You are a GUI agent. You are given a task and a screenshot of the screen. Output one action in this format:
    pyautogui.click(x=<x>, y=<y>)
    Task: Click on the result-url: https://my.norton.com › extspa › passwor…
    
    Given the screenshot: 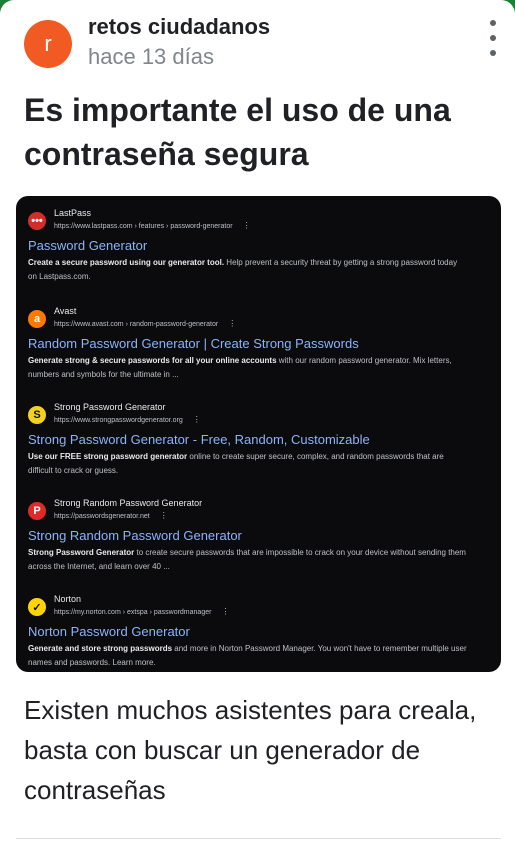 What is the action you would take?
    pyautogui.click(x=142, y=611)
    